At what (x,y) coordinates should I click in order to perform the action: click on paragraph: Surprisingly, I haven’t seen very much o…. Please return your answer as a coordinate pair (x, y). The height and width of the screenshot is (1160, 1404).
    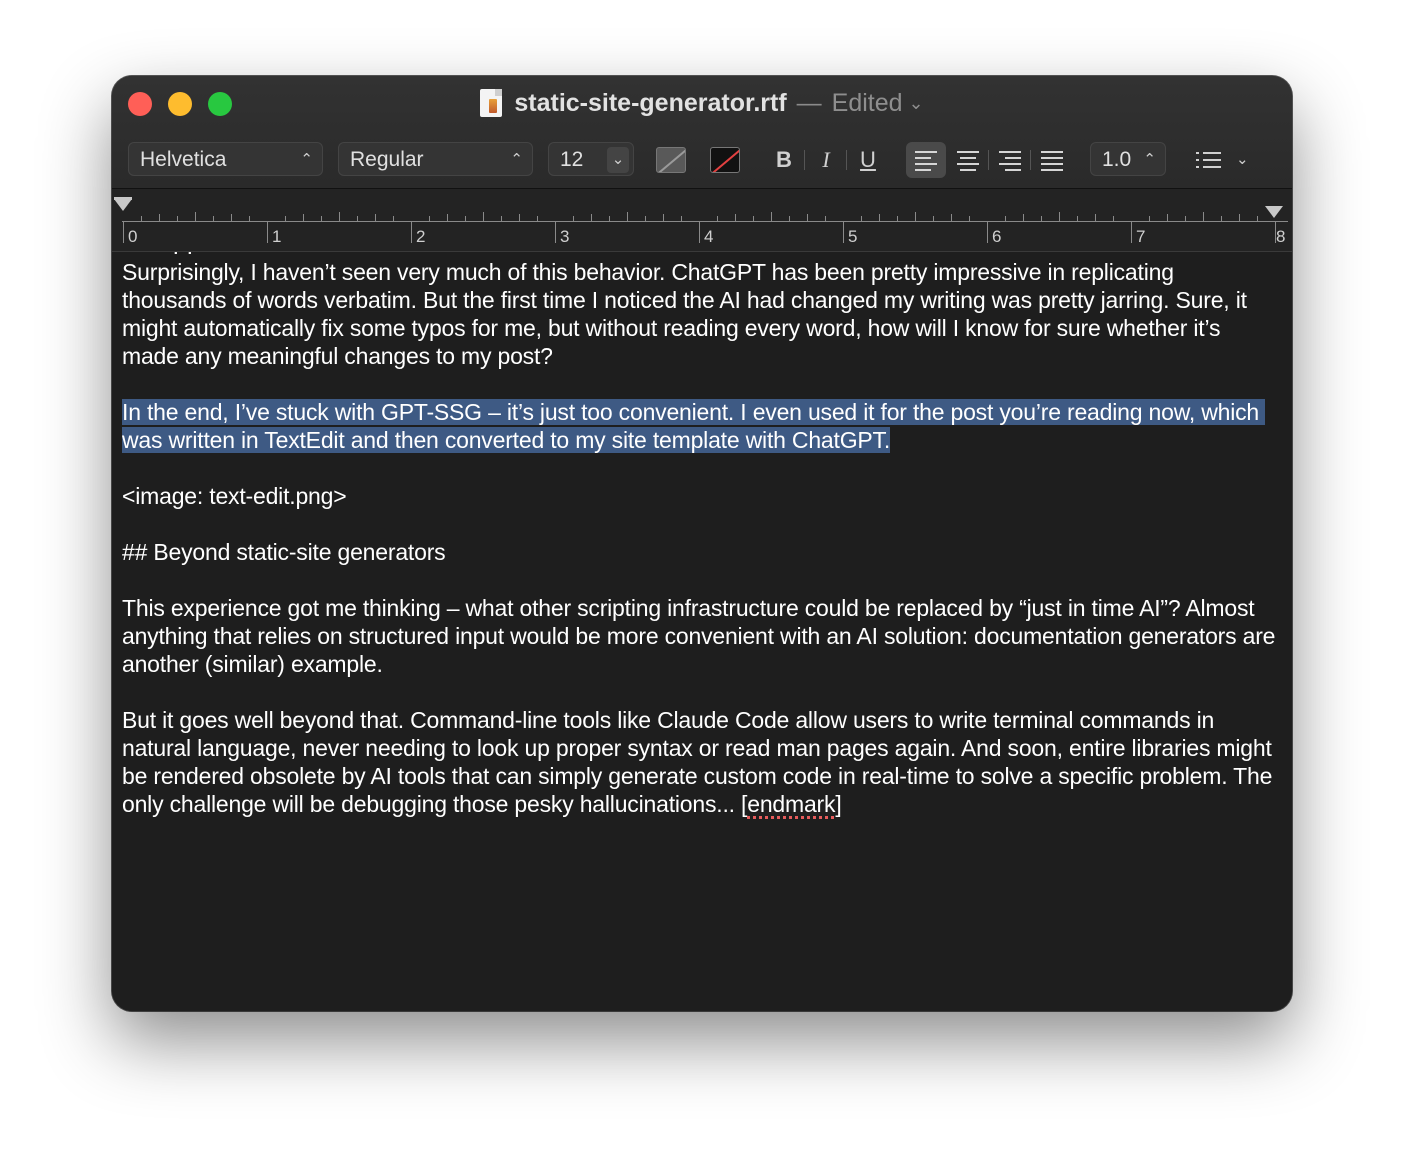
    Looking at the image, I should click on (687, 314).